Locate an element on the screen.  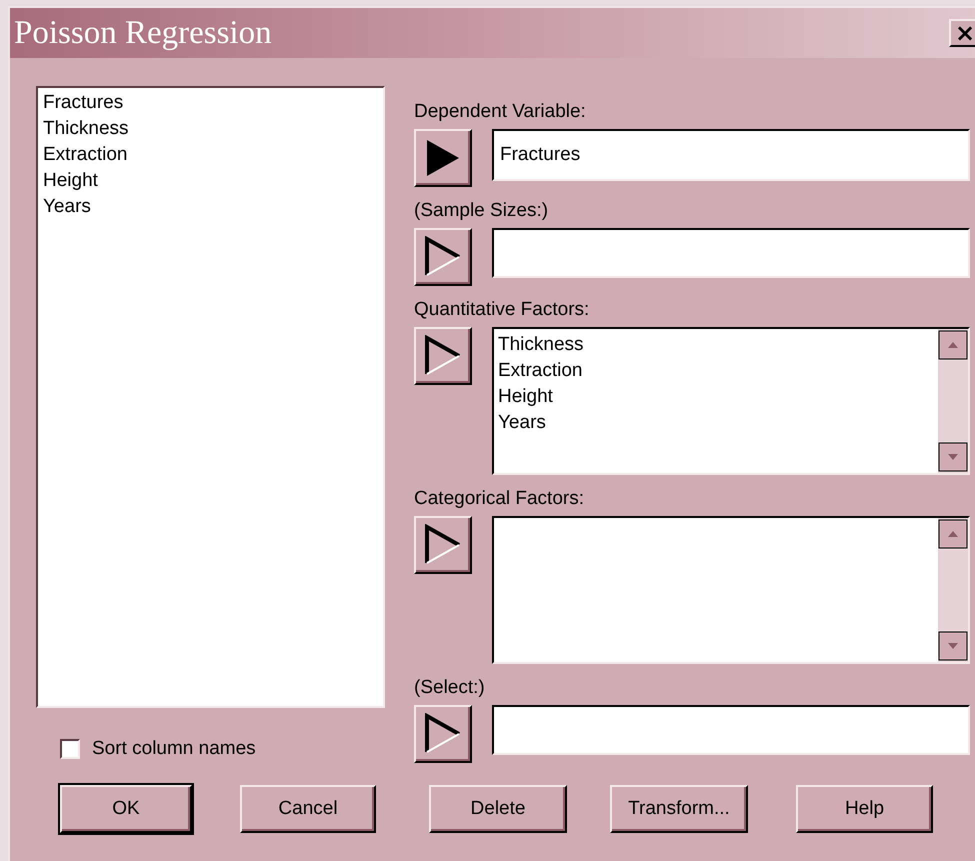
field-label: Quantitative Factors: is located at coordinates (502, 310).